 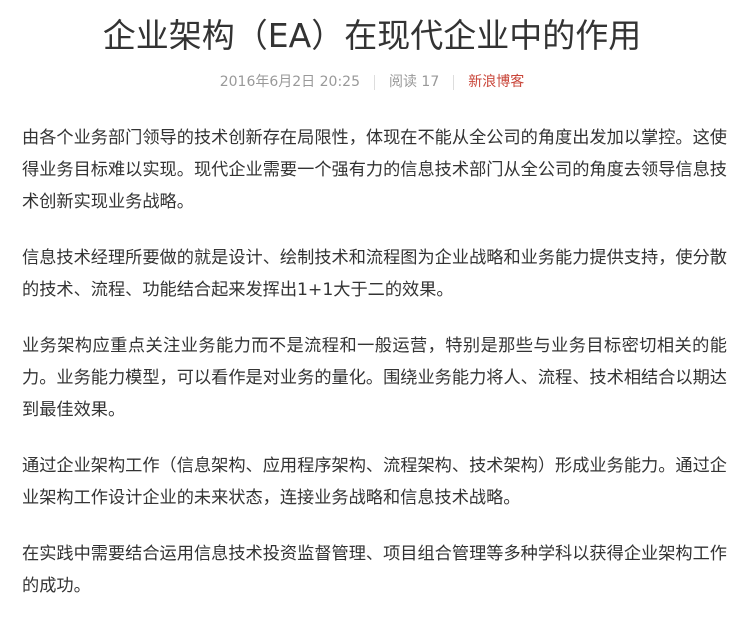 I want to click on read-count: 阅读 17, so click(x=414, y=82).